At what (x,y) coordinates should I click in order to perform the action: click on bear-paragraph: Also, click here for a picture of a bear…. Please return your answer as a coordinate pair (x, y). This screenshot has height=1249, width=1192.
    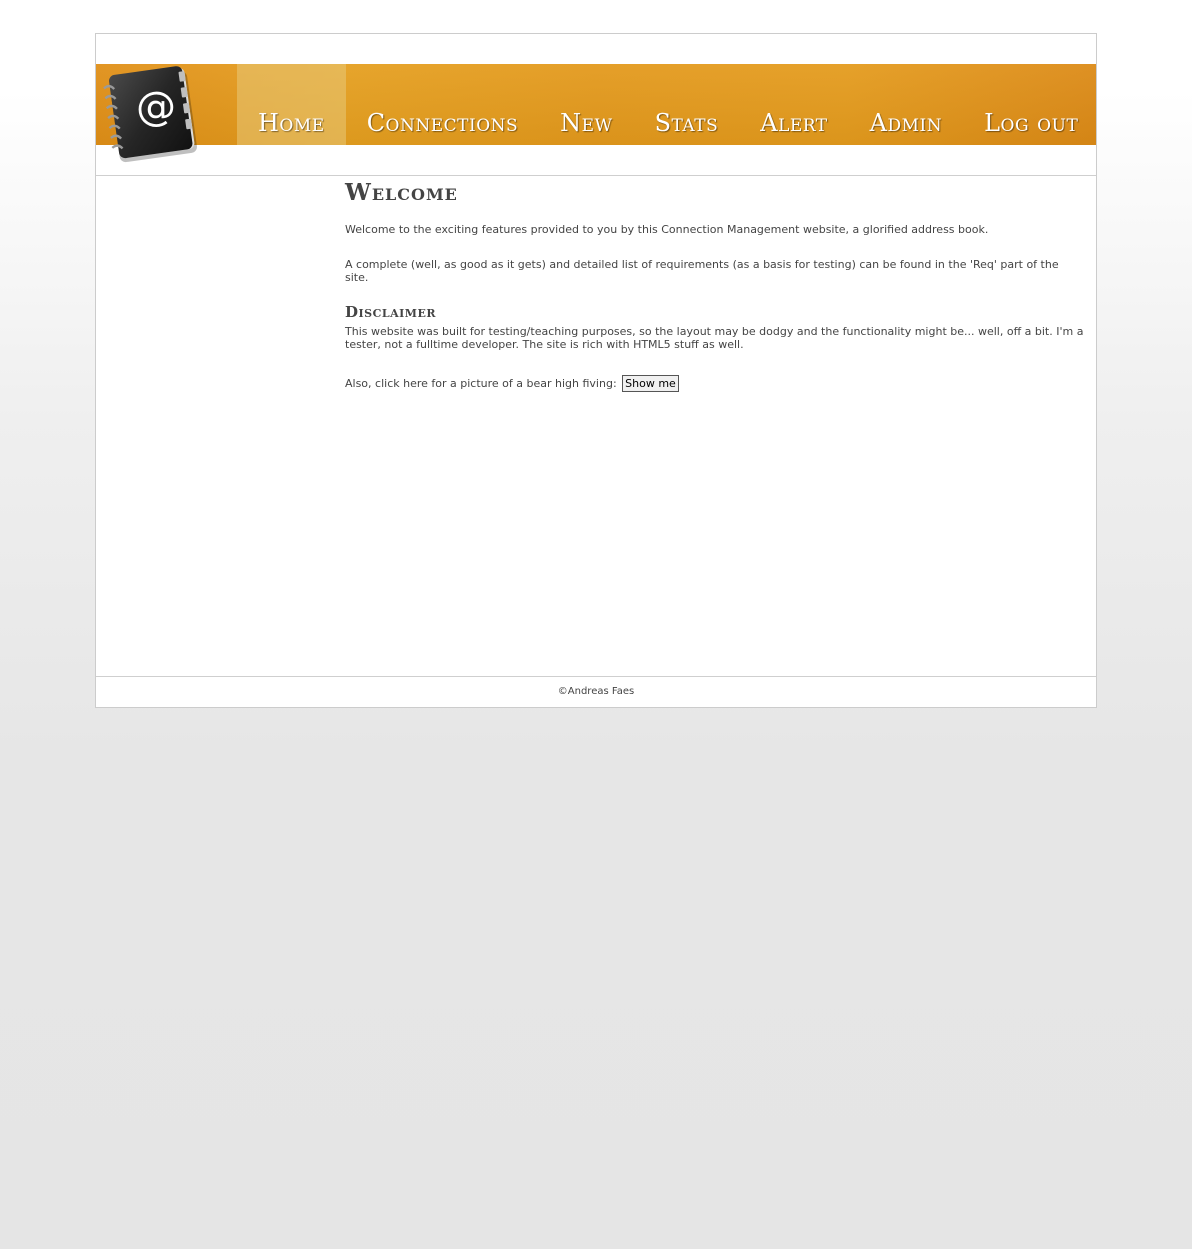
    Looking at the image, I should click on (715, 383).